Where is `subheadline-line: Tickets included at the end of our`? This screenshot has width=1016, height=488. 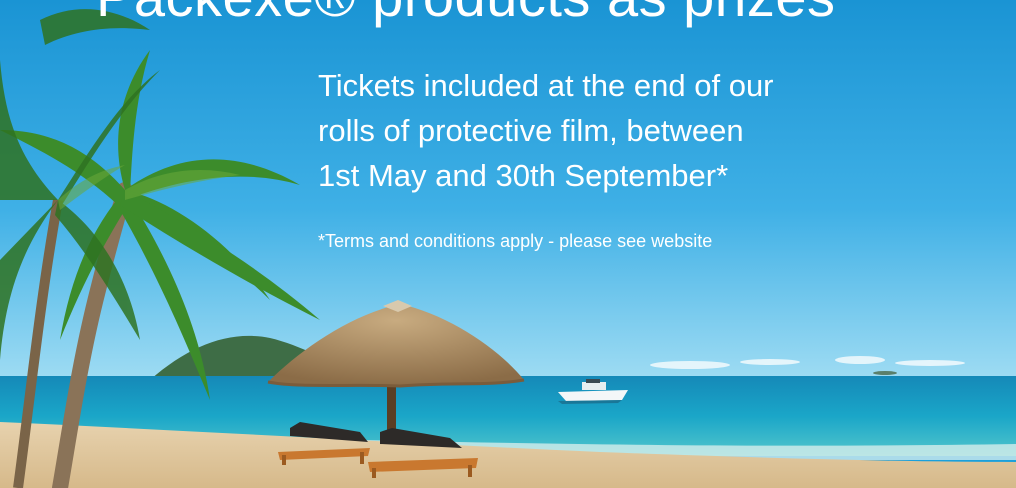 subheadline-line: Tickets included at the end of our is located at coordinates (546, 85).